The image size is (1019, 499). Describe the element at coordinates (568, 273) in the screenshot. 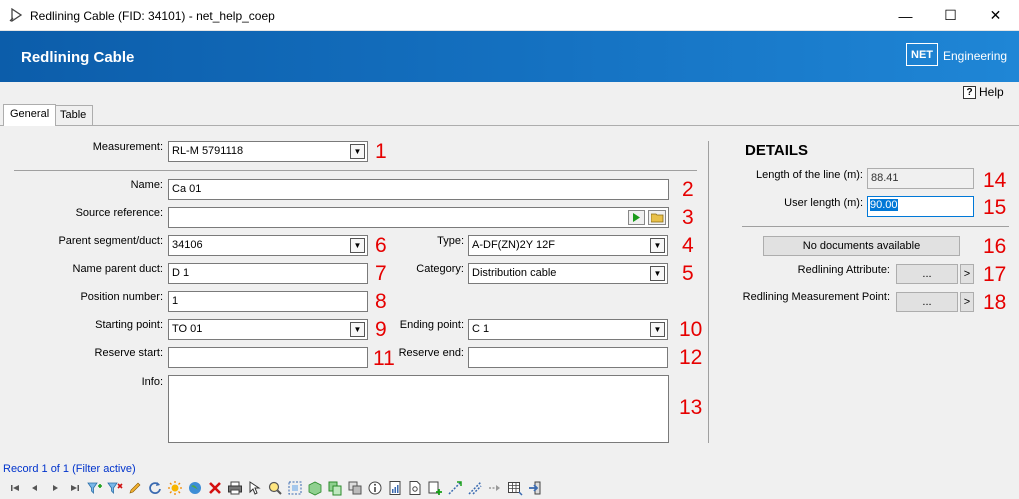

I see `category-select: Distribution cable ▼` at that location.